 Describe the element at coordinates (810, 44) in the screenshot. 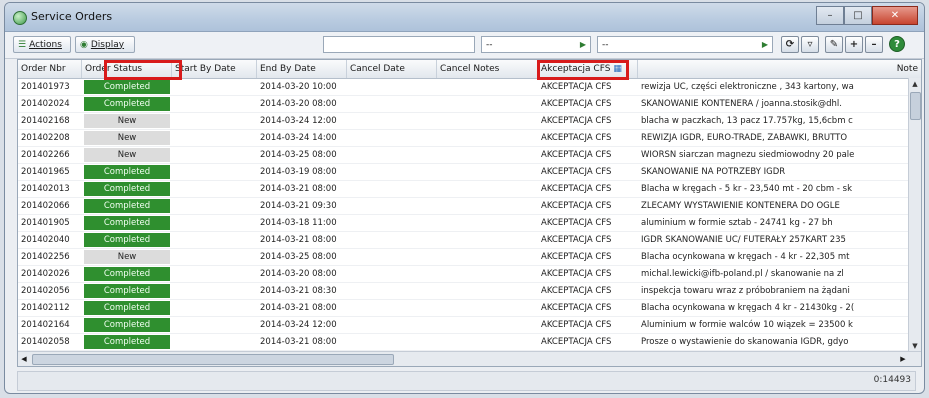

I see `filter-icon: ▿` at that location.